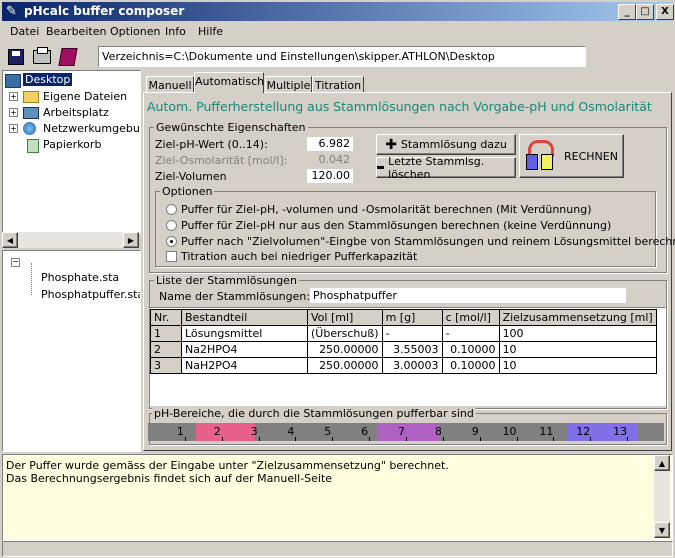  Describe the element at coordinates (244, 365) in the screenshot. I see `cell-bestandteil: NaH2PO4` at that location.